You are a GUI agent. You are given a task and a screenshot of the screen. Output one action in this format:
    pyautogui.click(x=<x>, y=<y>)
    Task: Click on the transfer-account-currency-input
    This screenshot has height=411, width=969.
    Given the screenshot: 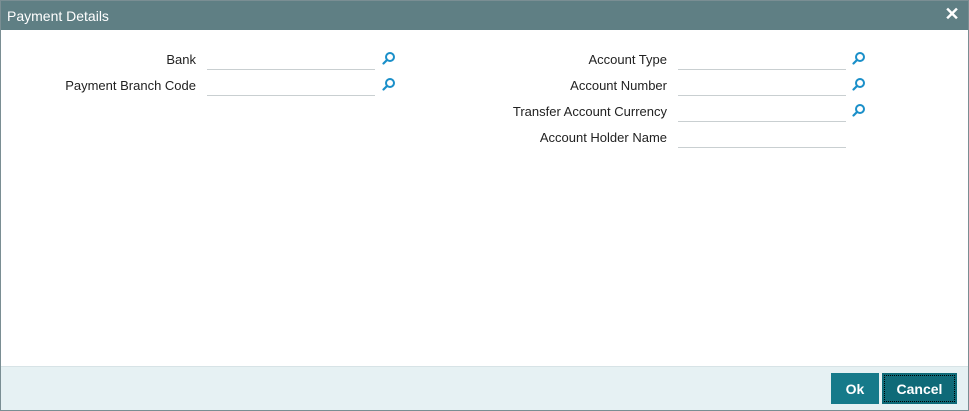 What is the action you would take?
    pyautogui.click(x=762, y=112)
    